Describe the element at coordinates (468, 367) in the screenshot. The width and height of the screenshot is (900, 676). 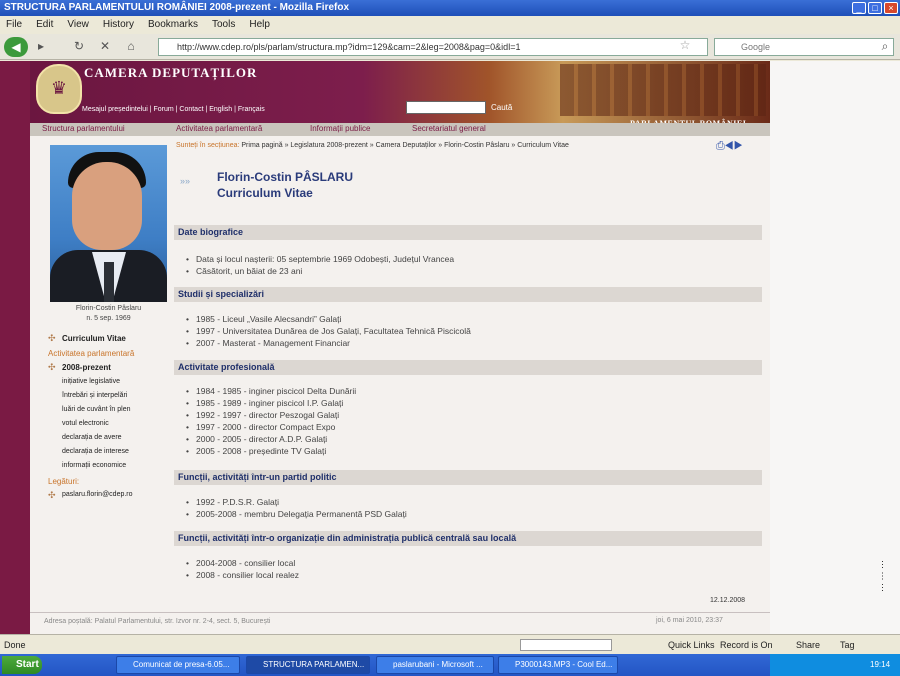
I see `section-heading-professional: Activitate profesională` at that location.